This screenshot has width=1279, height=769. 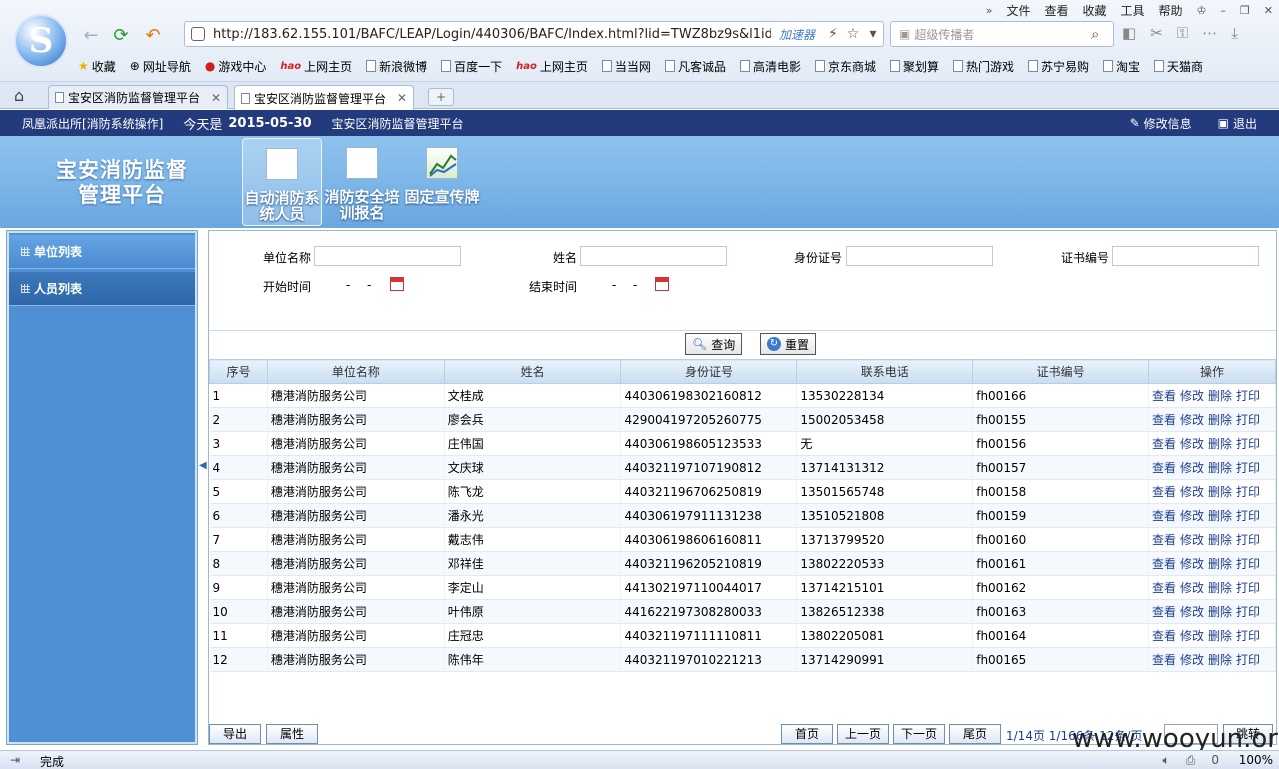 I want to click on print-icon: ⎙, so click(x=1191, y=760).